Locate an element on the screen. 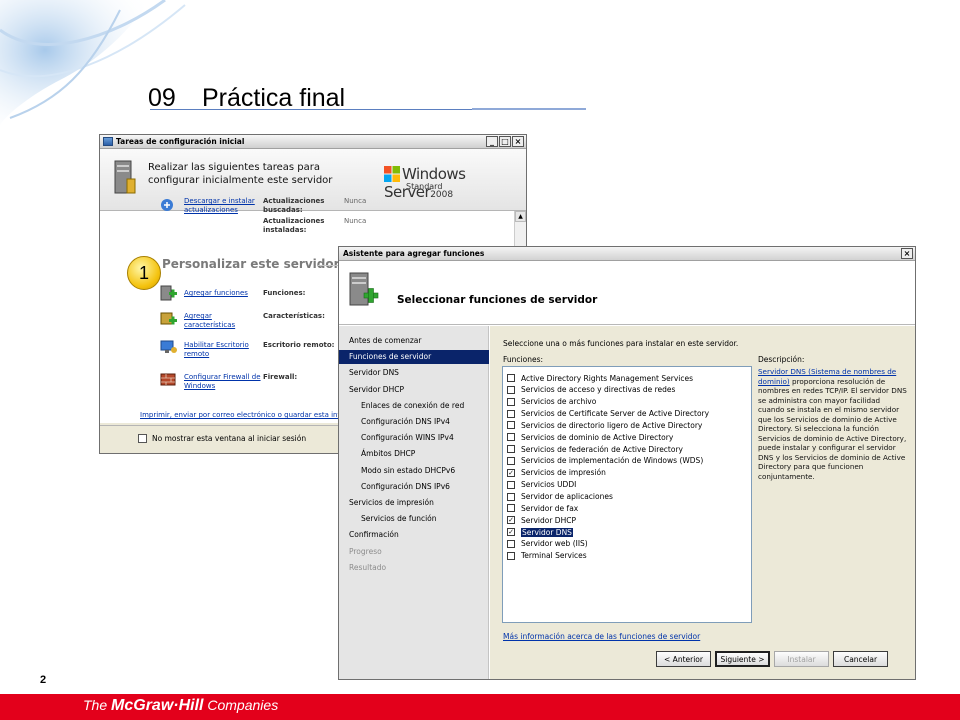 Image resolution: width=960 pixels, height=720 pixels. role-label: Servidor DNS is located at coordinates (547, 532).